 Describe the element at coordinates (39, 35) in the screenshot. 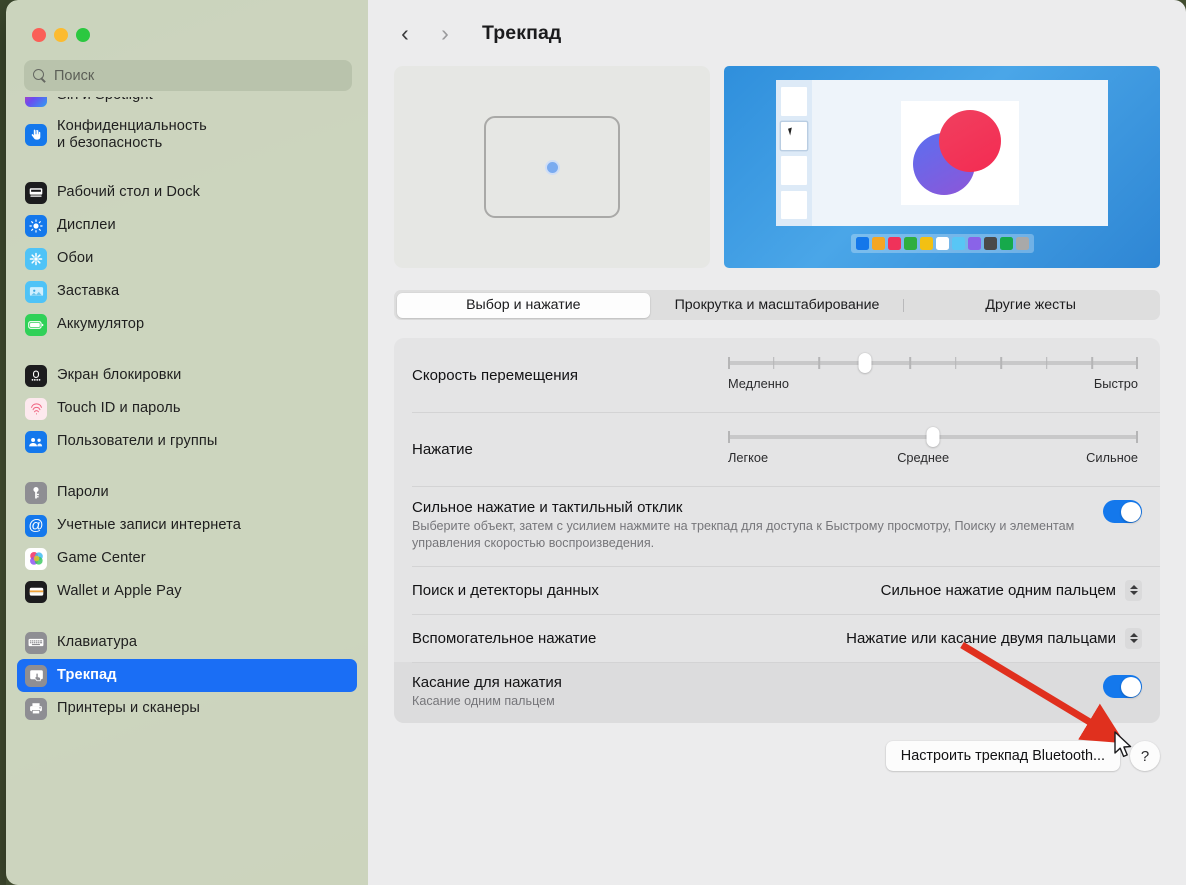

I see `close-button` at that location.